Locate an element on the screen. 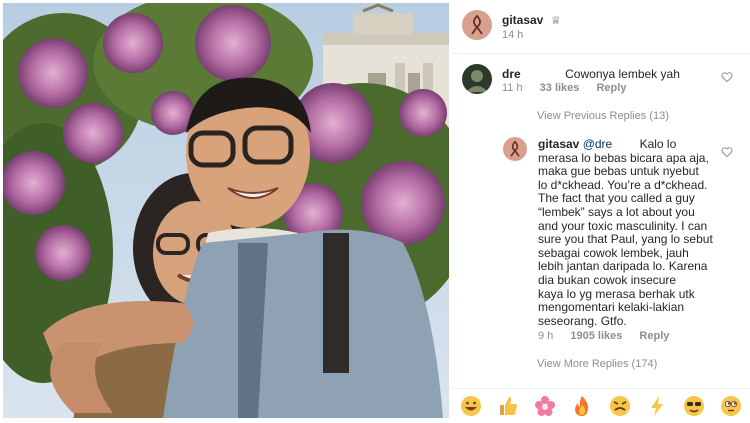 The image size is (750, 423). comment-dre: dre Cowonya lembek yah is located at coordinates (609, 74).